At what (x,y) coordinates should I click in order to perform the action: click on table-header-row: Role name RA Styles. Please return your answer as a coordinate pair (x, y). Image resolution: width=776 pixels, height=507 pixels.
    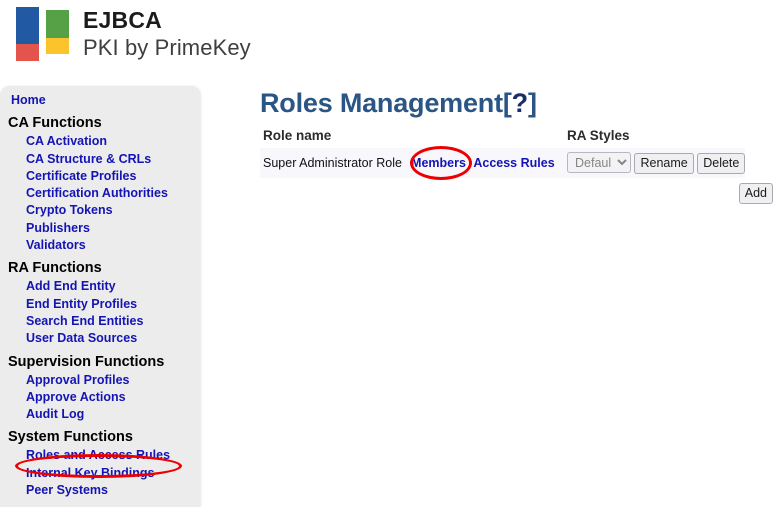
    Looking at the image, I should click on (502, 138).